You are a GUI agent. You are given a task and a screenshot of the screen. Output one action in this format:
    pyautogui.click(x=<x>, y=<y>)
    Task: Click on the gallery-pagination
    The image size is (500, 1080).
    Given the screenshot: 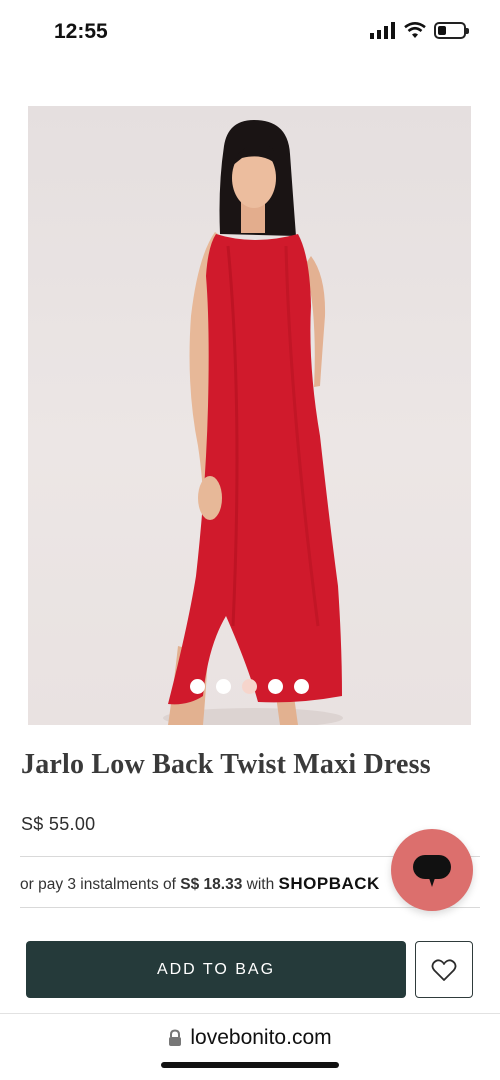 What is the action you would take?
    pyautogui.click(x=249, y=686)
    